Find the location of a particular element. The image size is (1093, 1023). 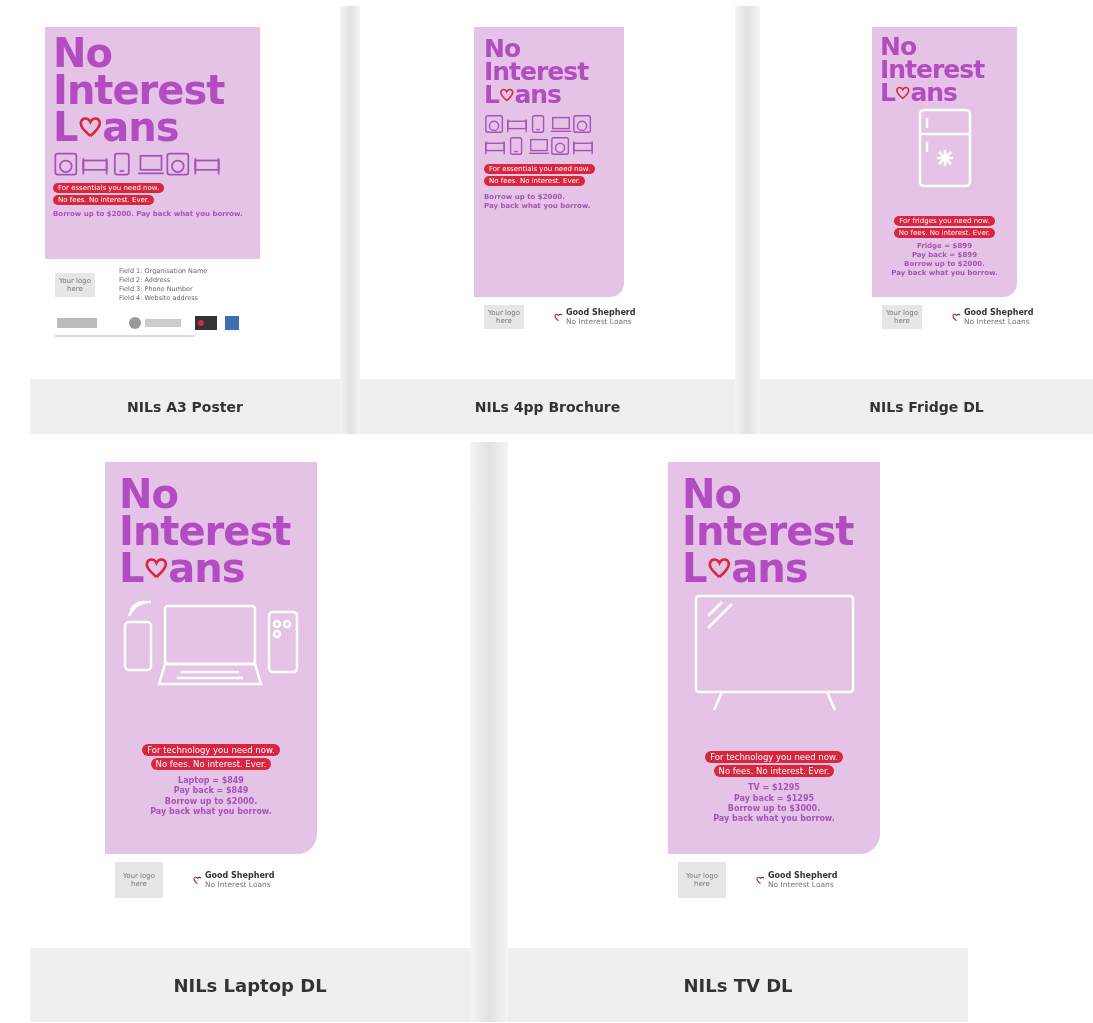

poster-text: Pay back = $1295 is located at coordinates (774, 798).